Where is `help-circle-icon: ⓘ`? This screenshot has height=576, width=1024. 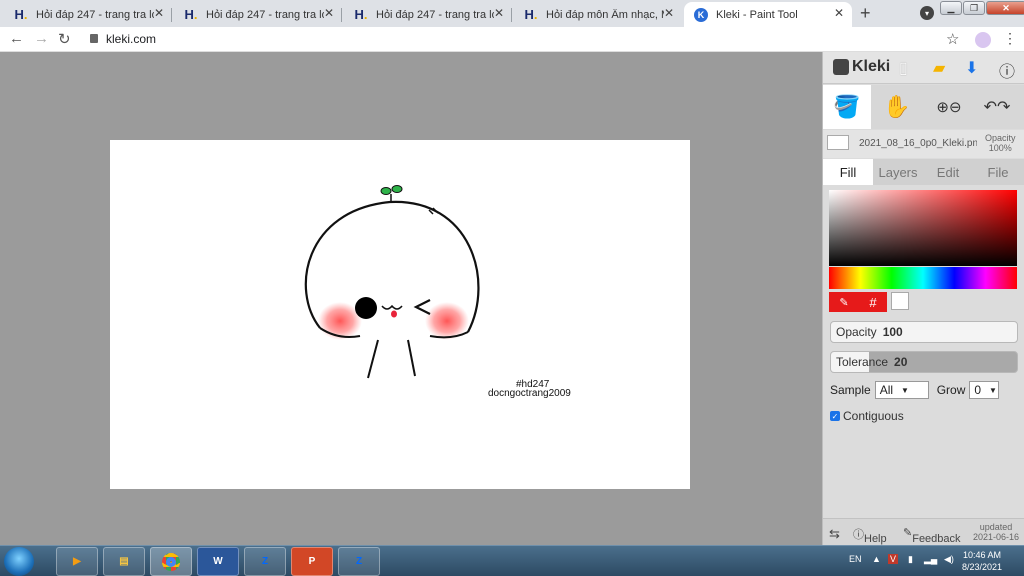 help-circle-icon: ⓘ is located at coordinates (1007, 70).